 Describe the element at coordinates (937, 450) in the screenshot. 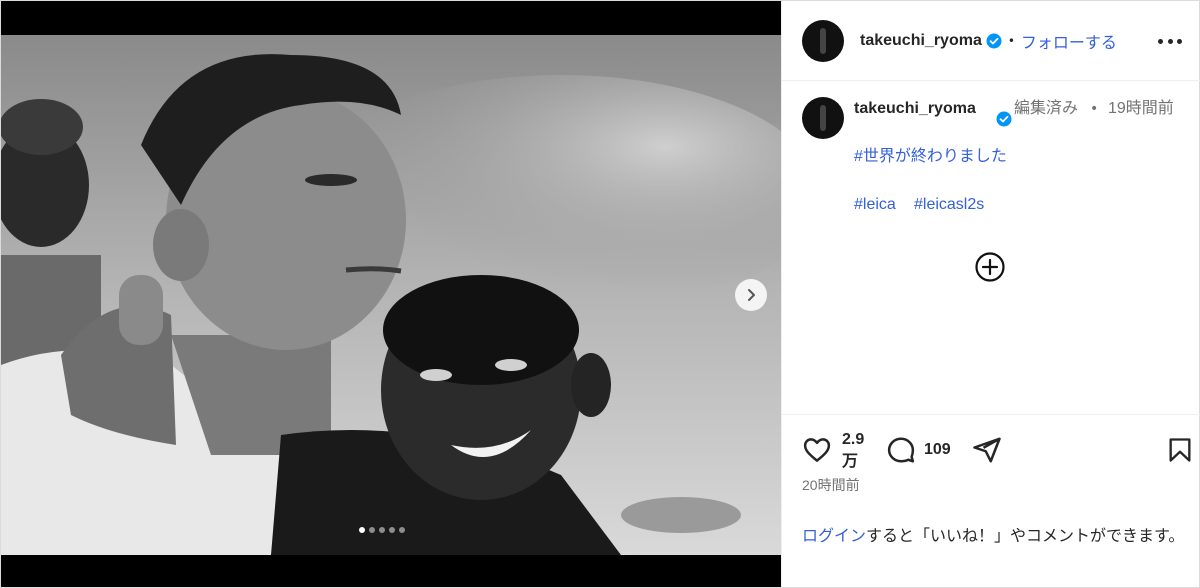

I see `comment-count: 109` at that location.